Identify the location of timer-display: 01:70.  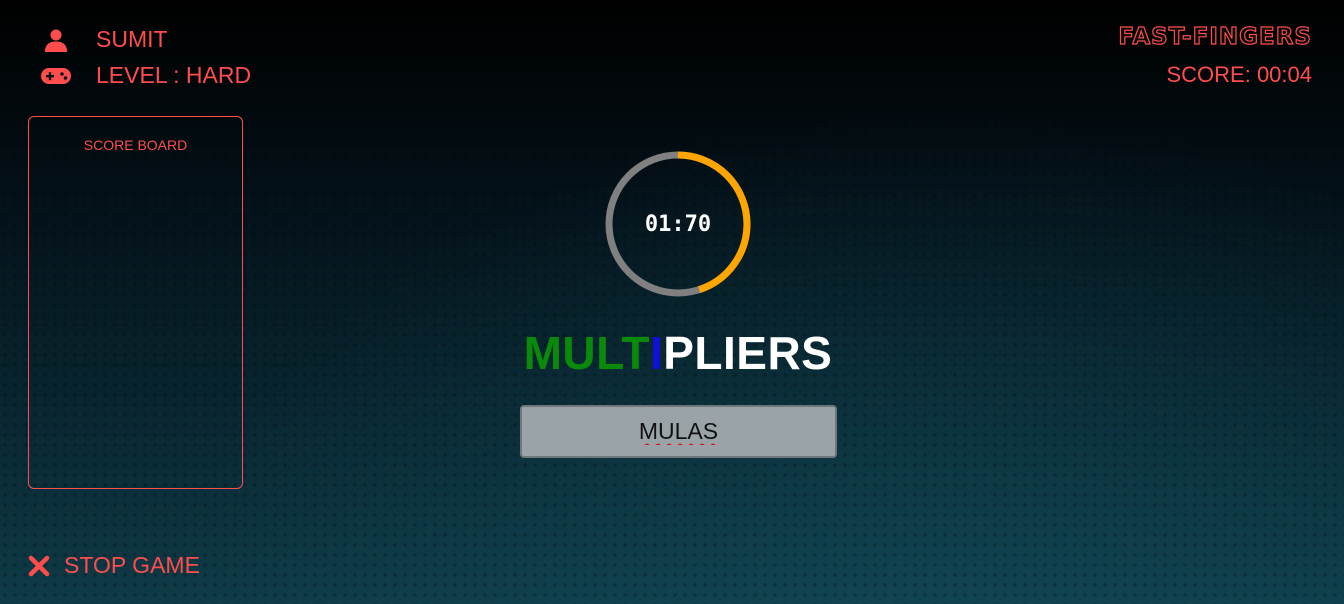
(678, 224).